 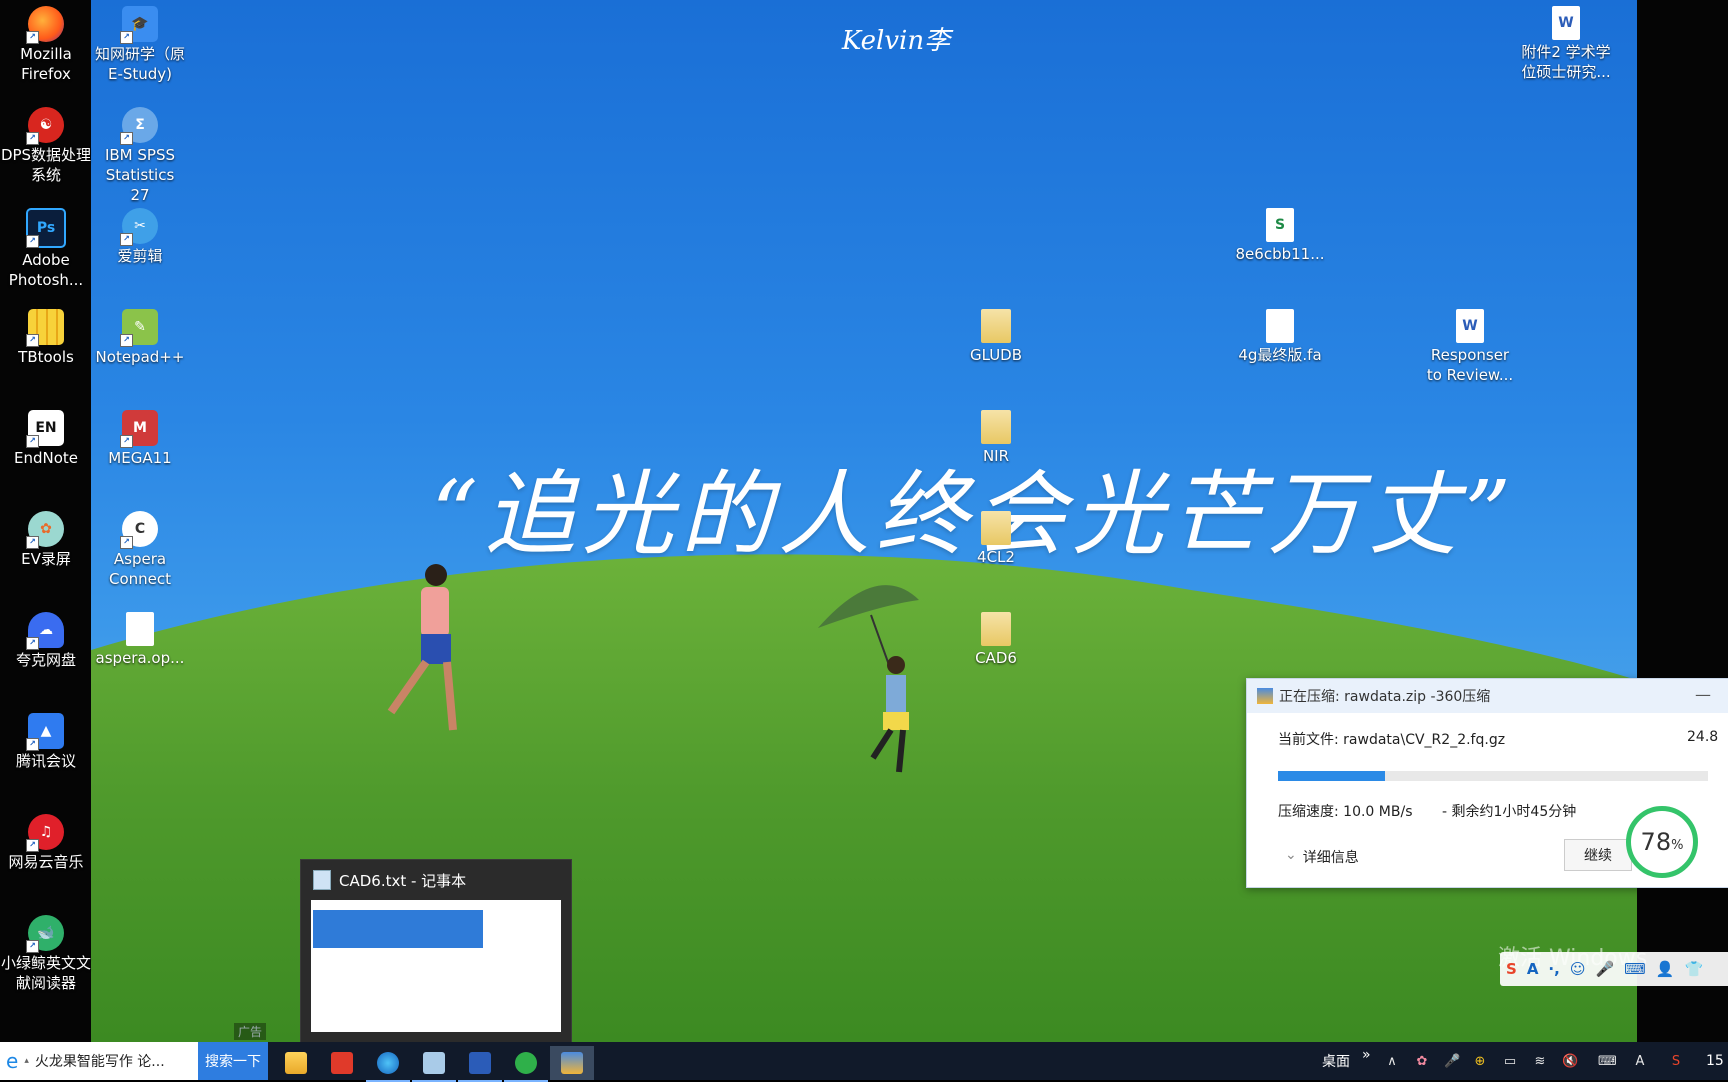 I want to click on desktop-icon-endnote: EN ↗ EndNote, so click(x=46, y=437).